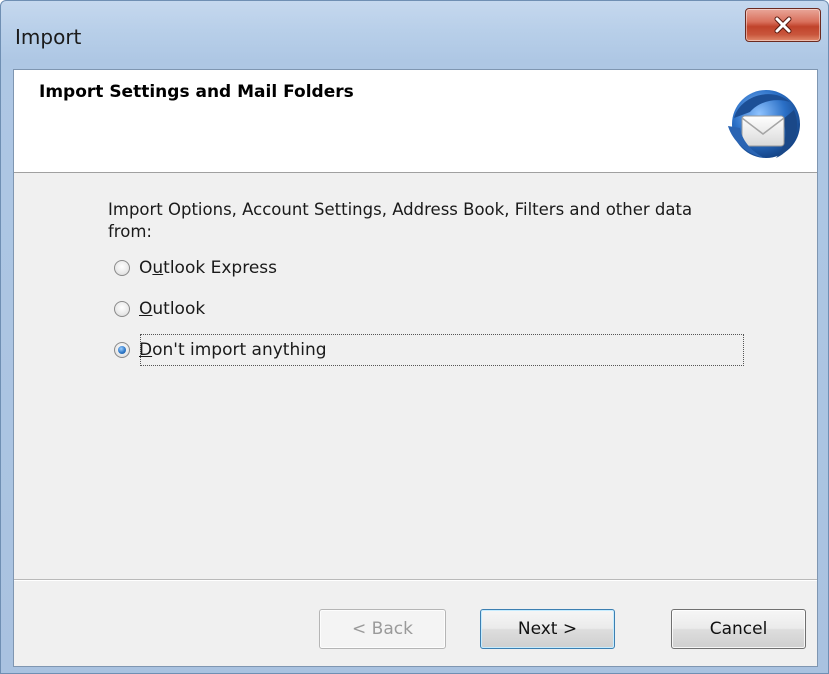 The height and width of the screenshot is (674, 829). I want to click on option-outlook: Outlook, so click(159, 309).